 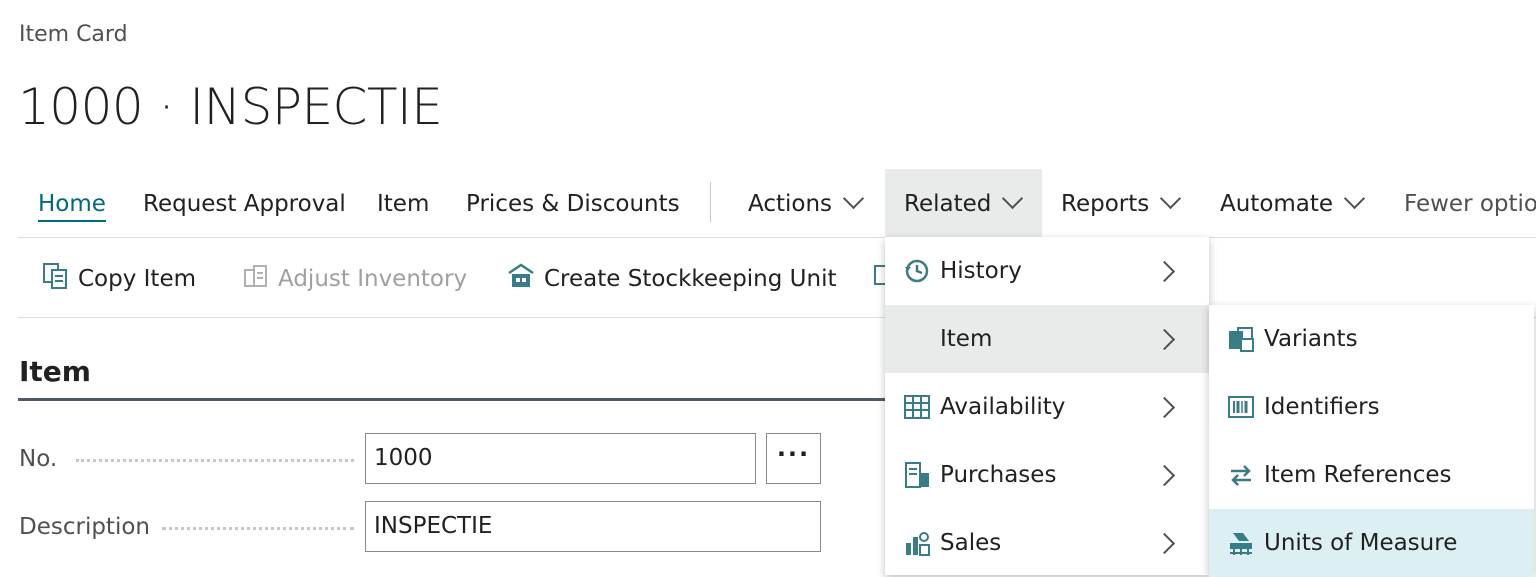 I want to click on tab-automate: Automate, so click(x=1293, y=203).